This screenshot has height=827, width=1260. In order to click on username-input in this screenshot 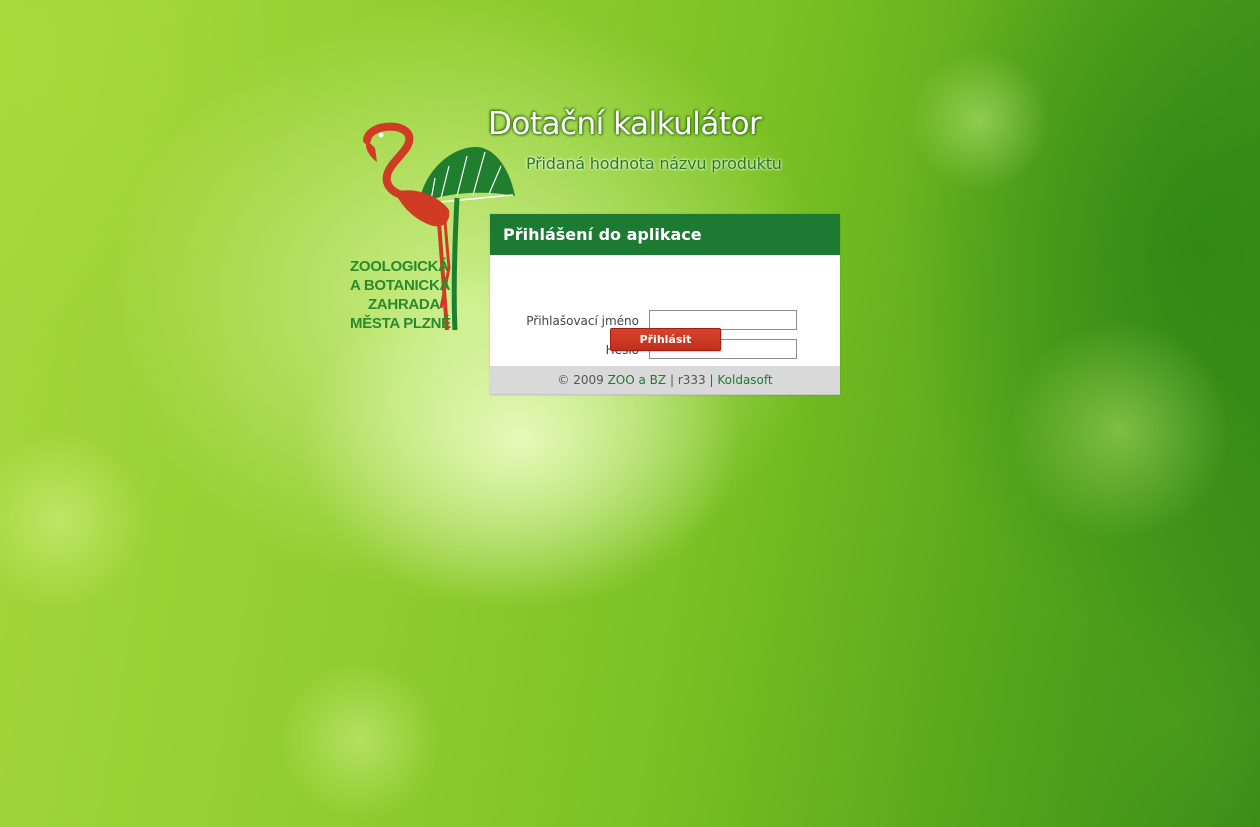, I will do `click(723, 320)`.